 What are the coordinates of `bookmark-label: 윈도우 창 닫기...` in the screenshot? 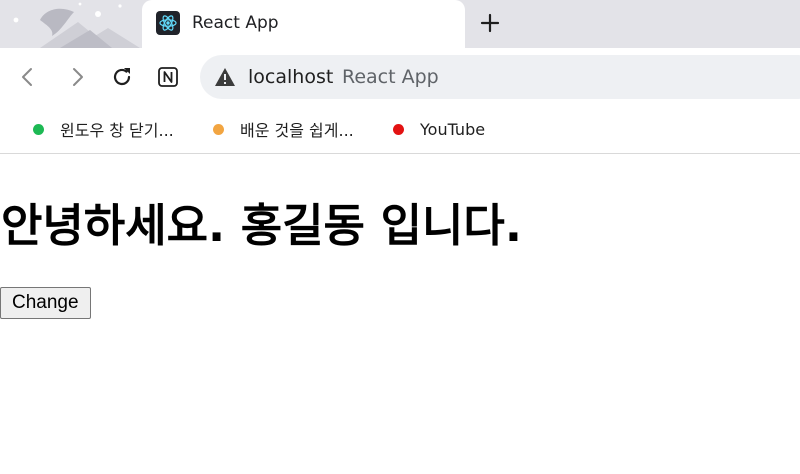 It's located at (117, 130).